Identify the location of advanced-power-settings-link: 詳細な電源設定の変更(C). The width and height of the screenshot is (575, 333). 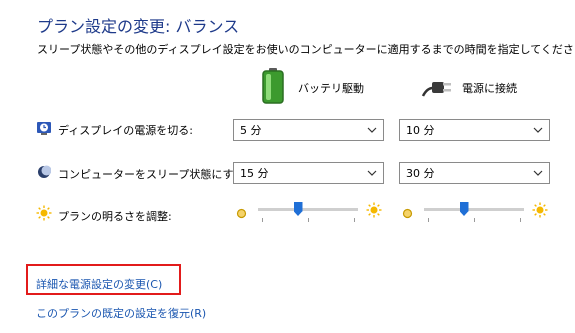
(99, 284).